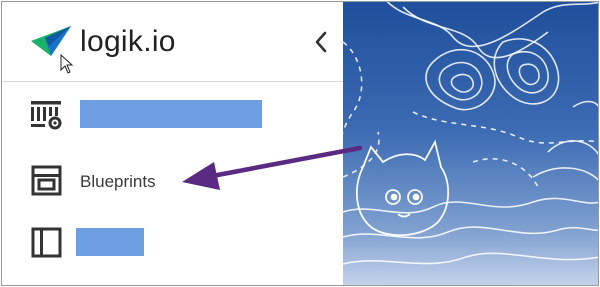  Describe the element at coordinates (128, 41) in the screenshot. I see `brand-name: logik.io` at that location.